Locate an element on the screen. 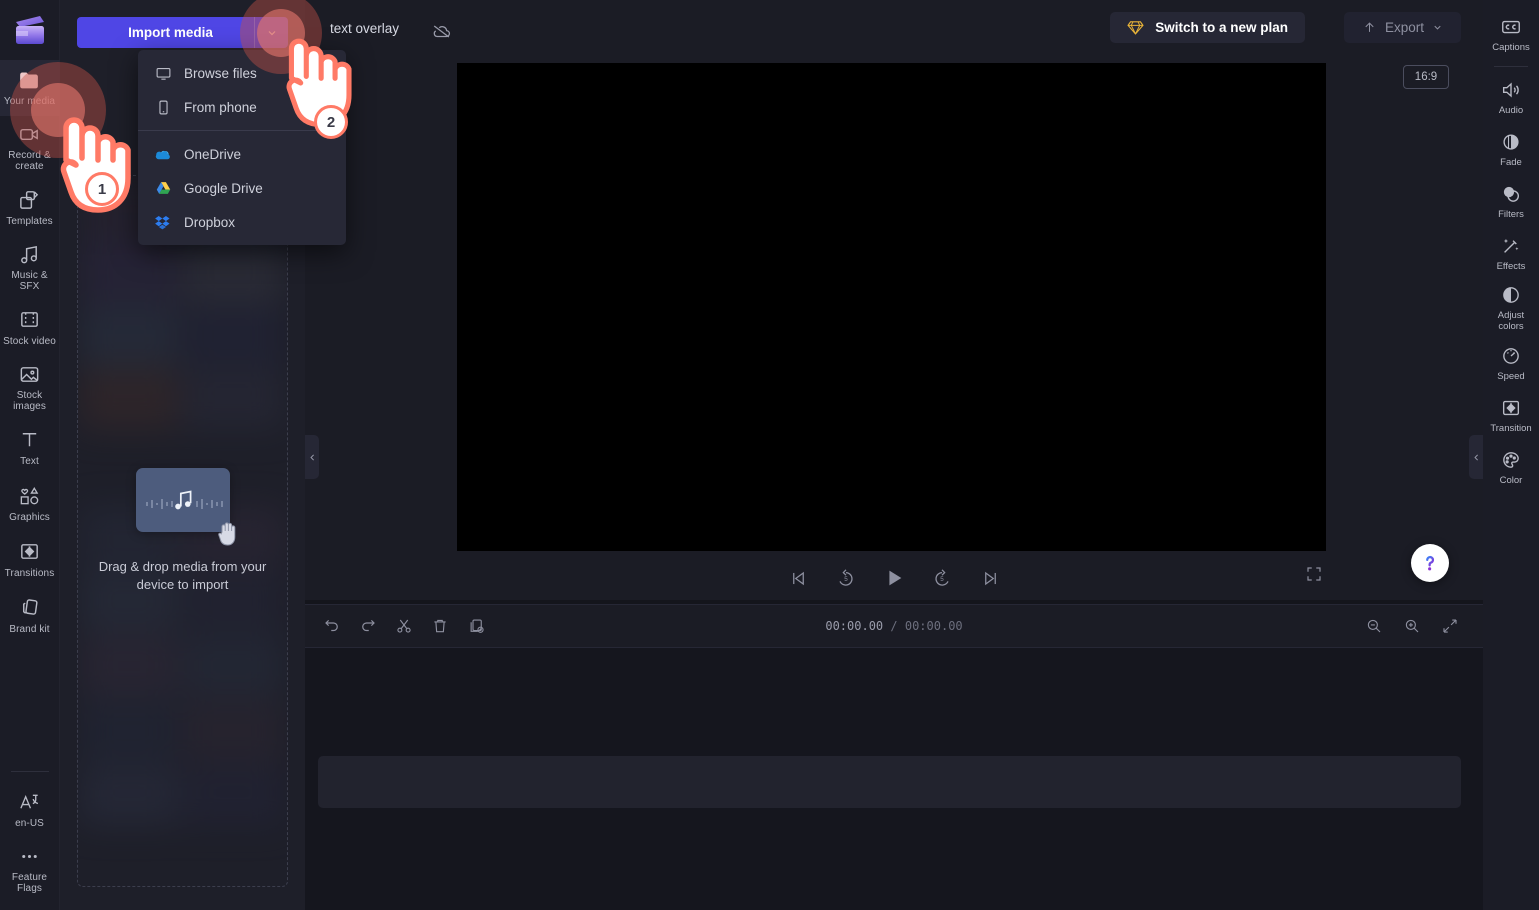  speedometer-icon is located at coordinates (1511, 355).